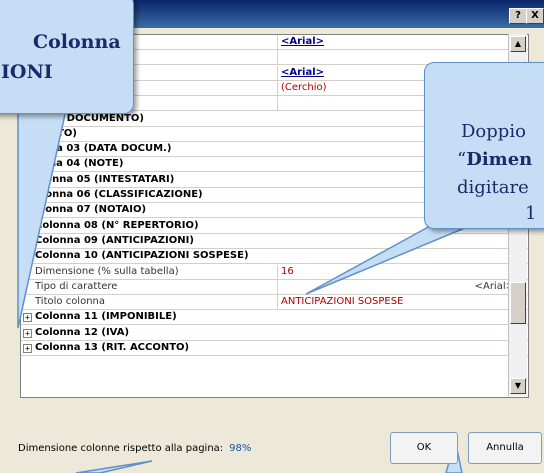 This screenshot has width=544, height=473. What do you see at coordinates (240, 448) in the screenshot?
I see `footer-percent: 98%` at bounding box center [240, 448].